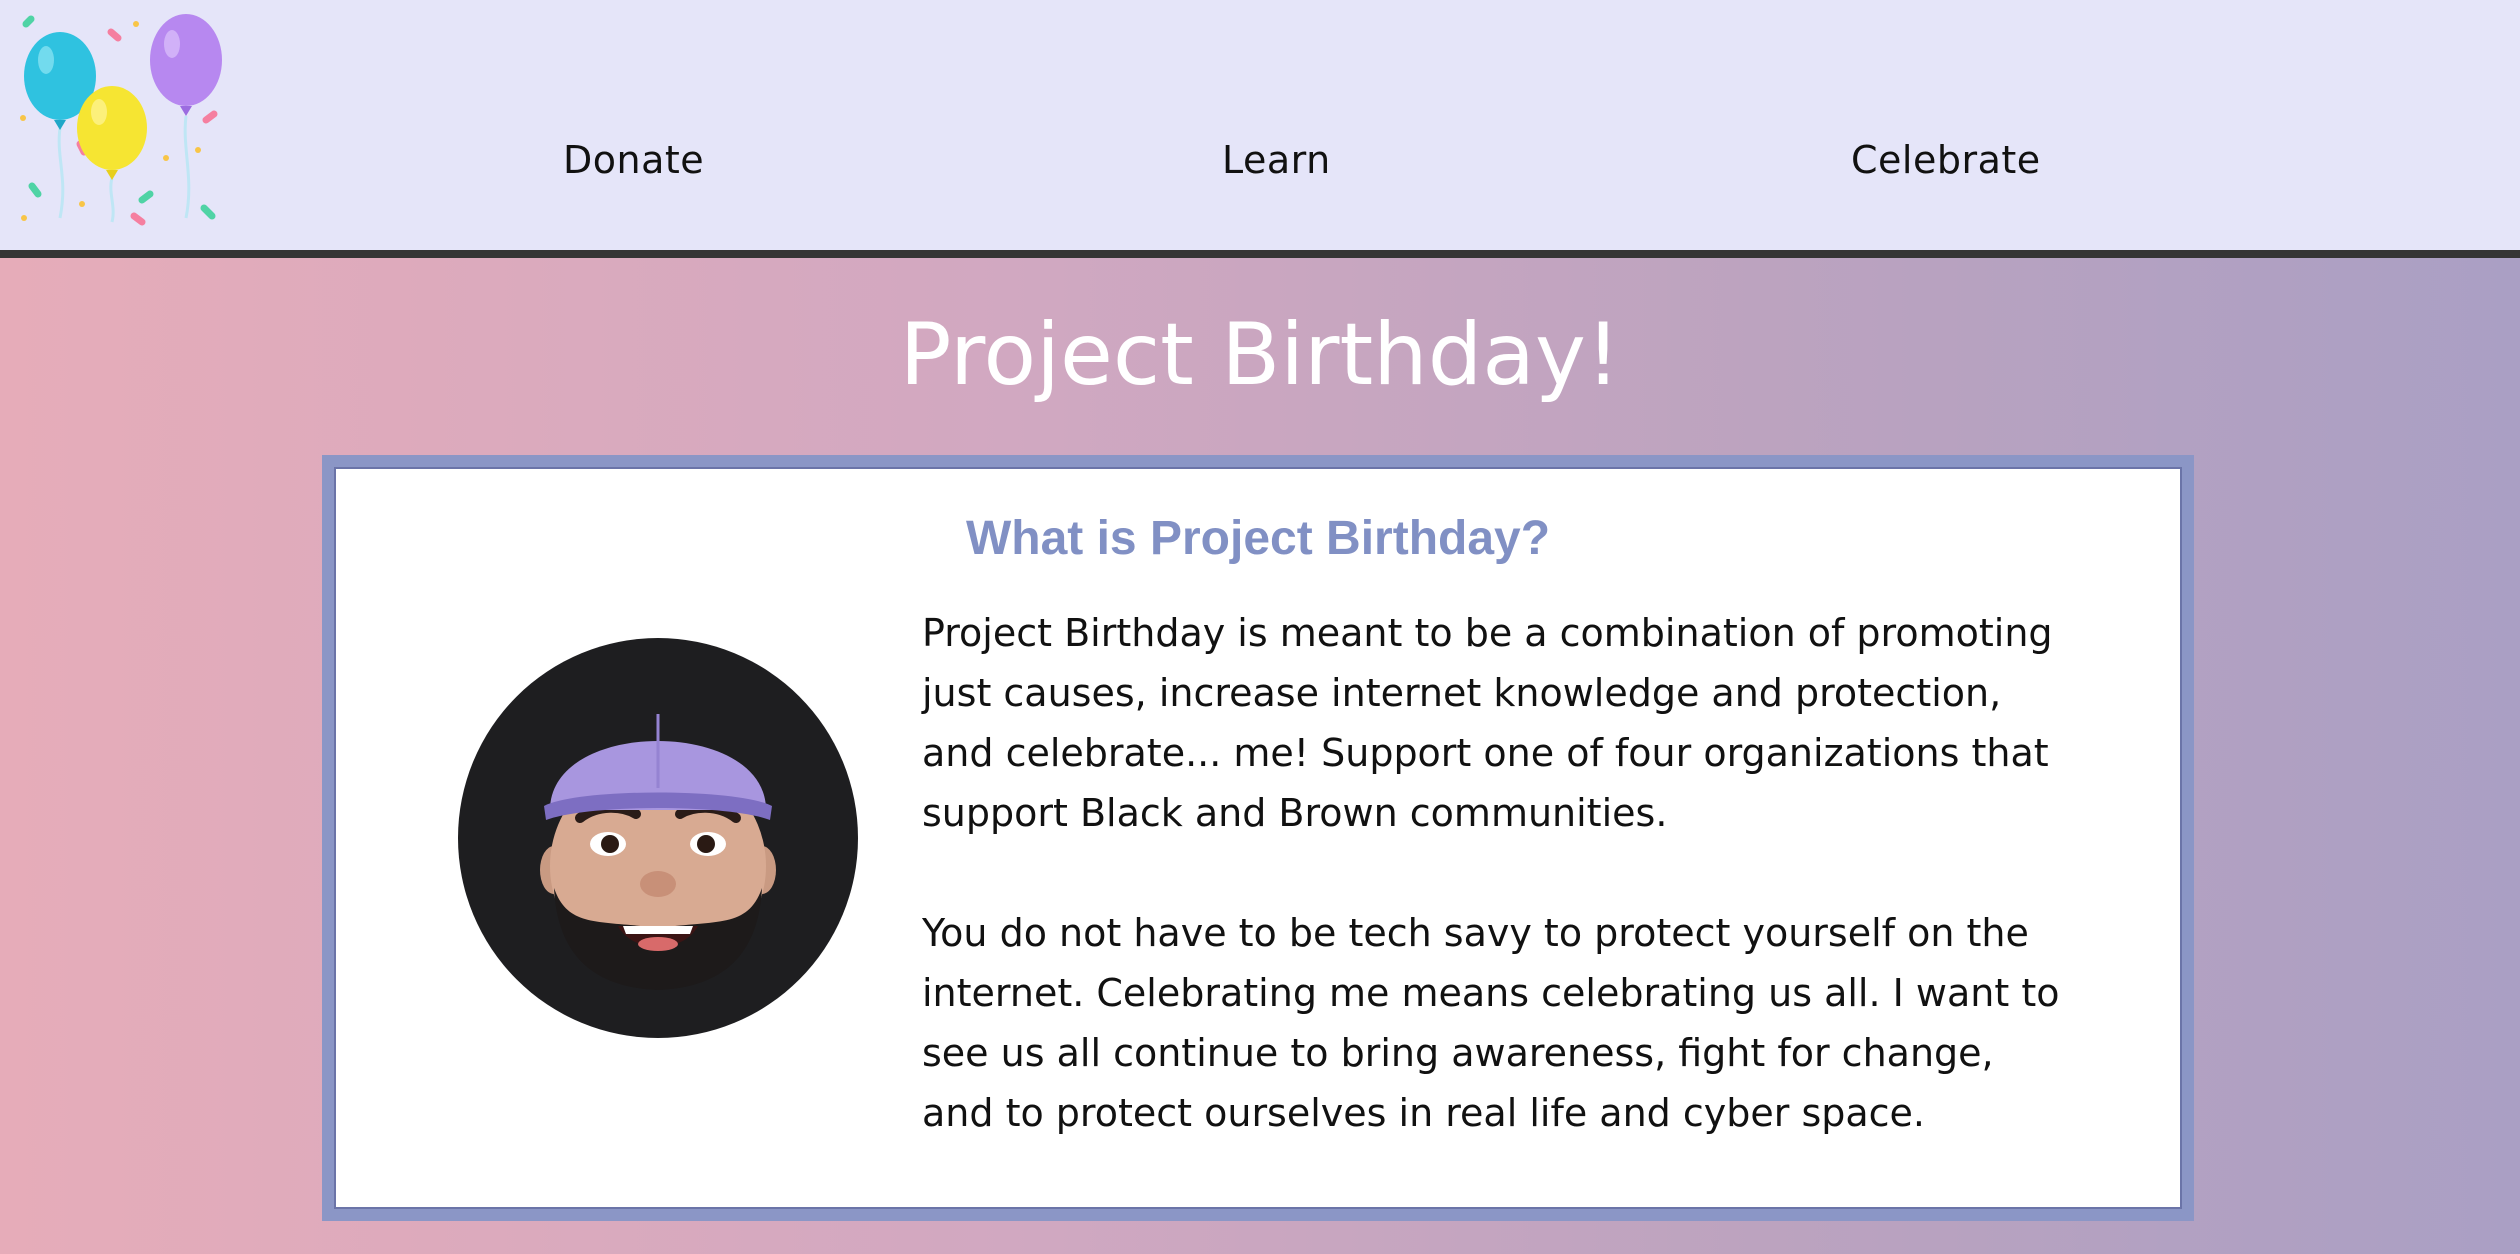 The image size is (2520, 1254). I want to click on card-heading: What is Project Birthday?, so click(1258, 538).